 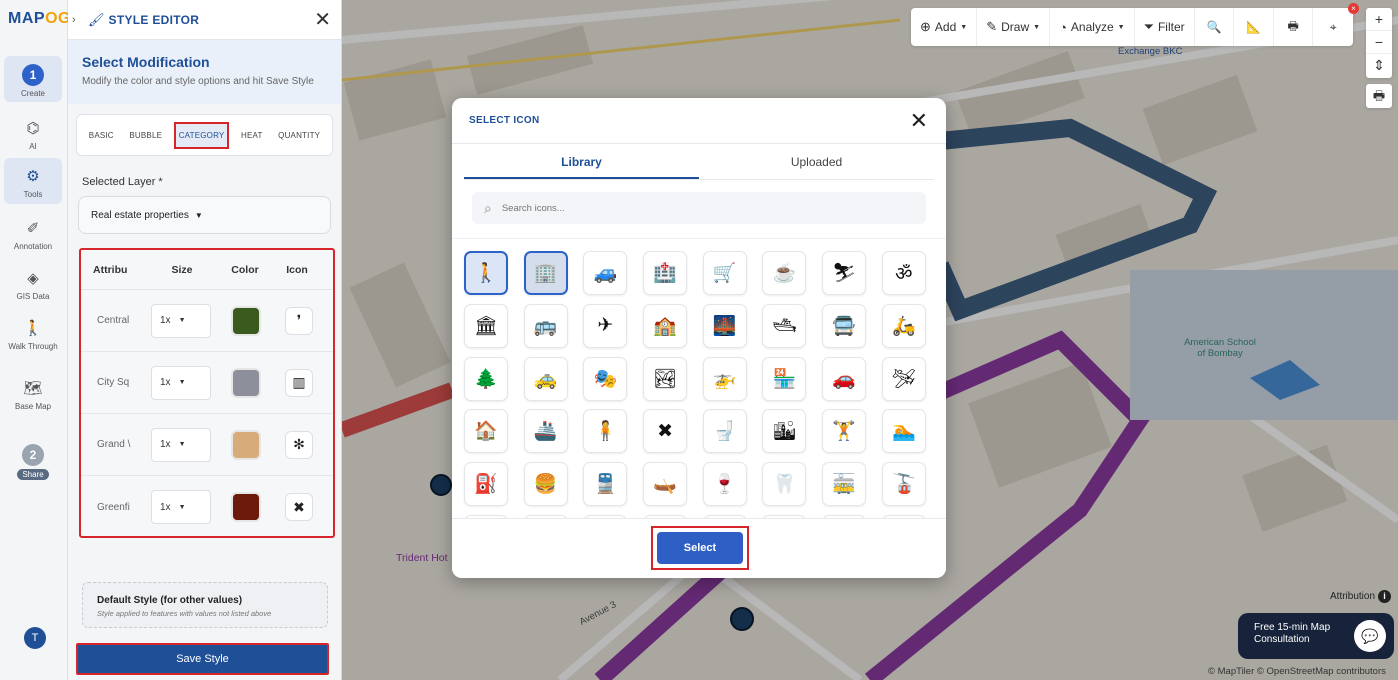 What do you see at coordinates (1361, 596) in the screenshot?
I see `attribution: Attribution i` at bounding box center [1361, 596].